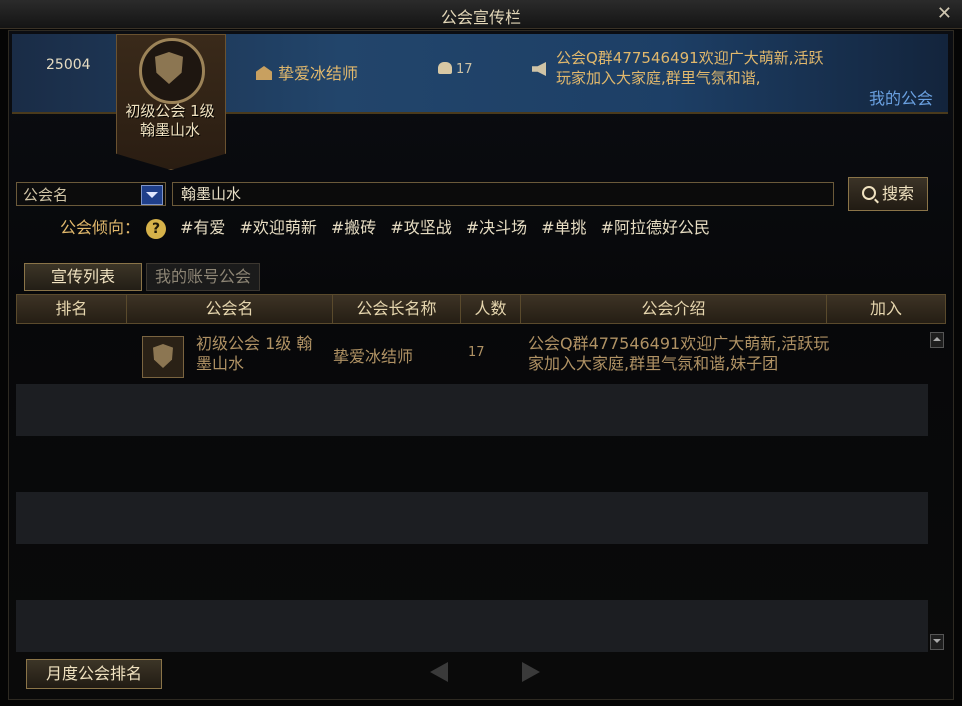 The width and height of the screenshot is (962, 706). I want to click on banner-member-count: 17, so click(464, 69).